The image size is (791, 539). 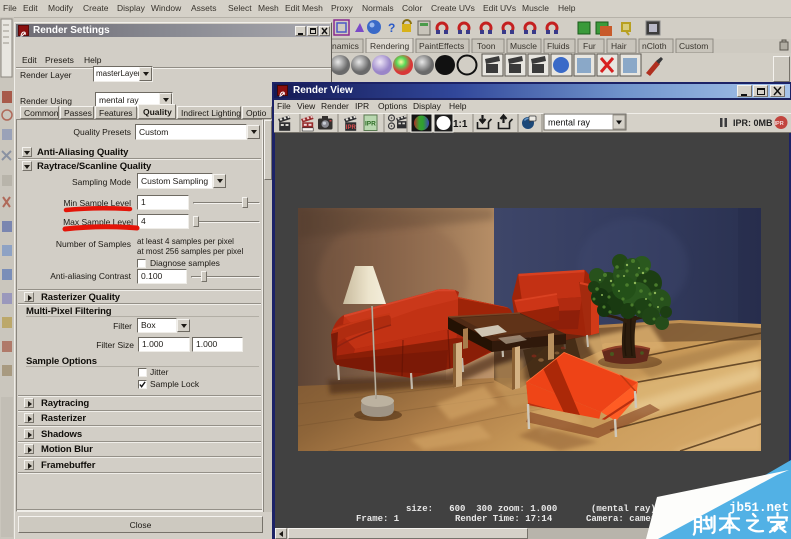 I want to click on svg-text: nCloth, so click(x=654, y=46).